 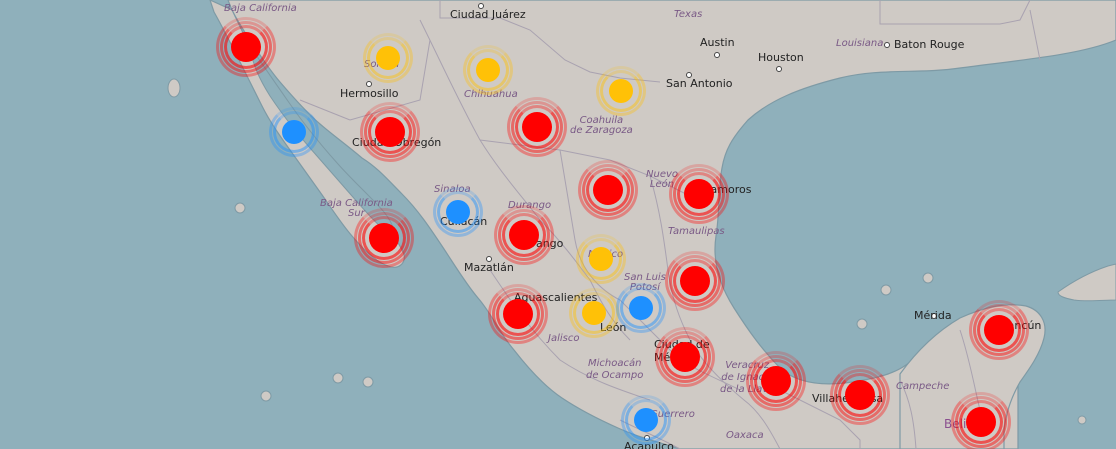 I want to click on marker-cancun, so click(x=999, y=330).